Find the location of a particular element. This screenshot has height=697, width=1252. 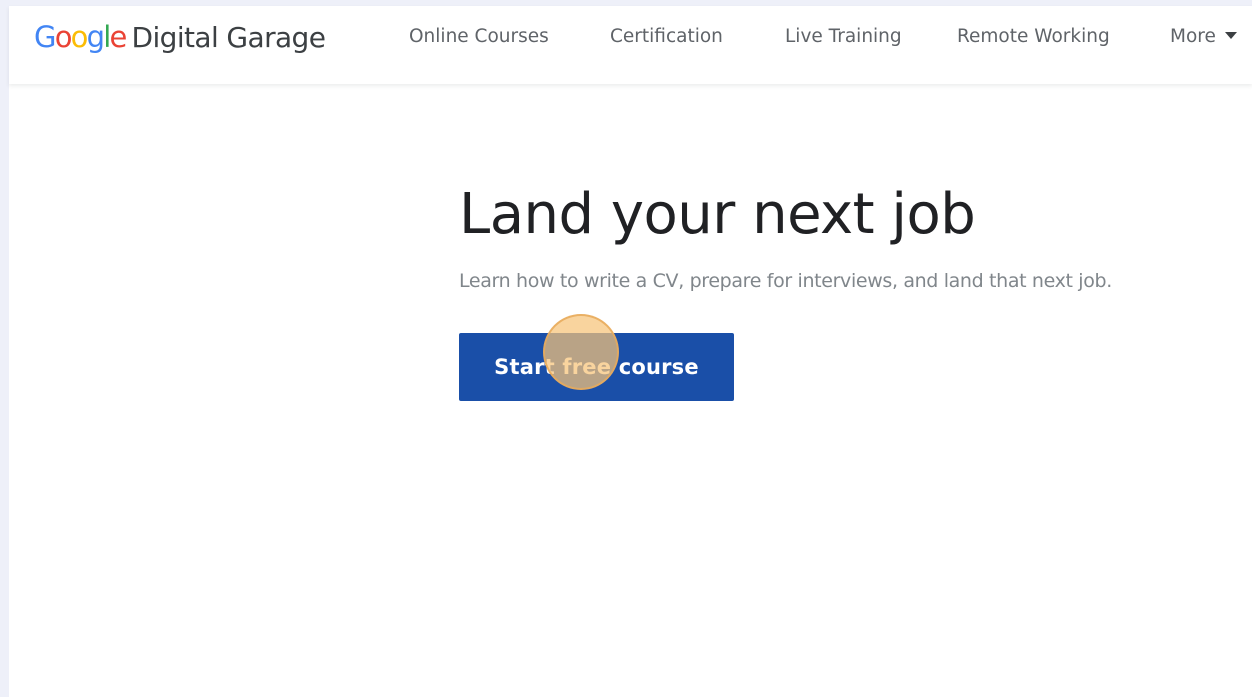

nav-certification: Certification is located at coordinates (666, 36).